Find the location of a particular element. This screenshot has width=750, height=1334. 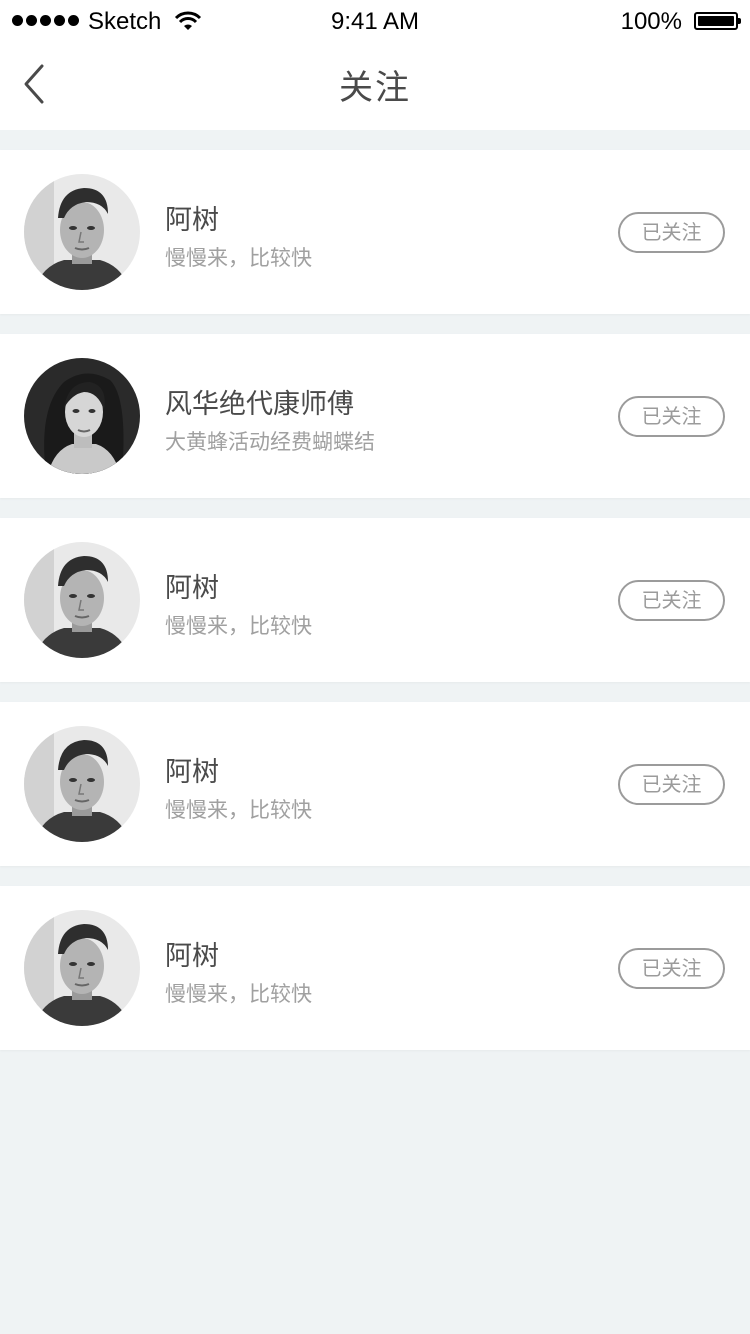

page-title: 关注 is located at coordinates (375, 88).